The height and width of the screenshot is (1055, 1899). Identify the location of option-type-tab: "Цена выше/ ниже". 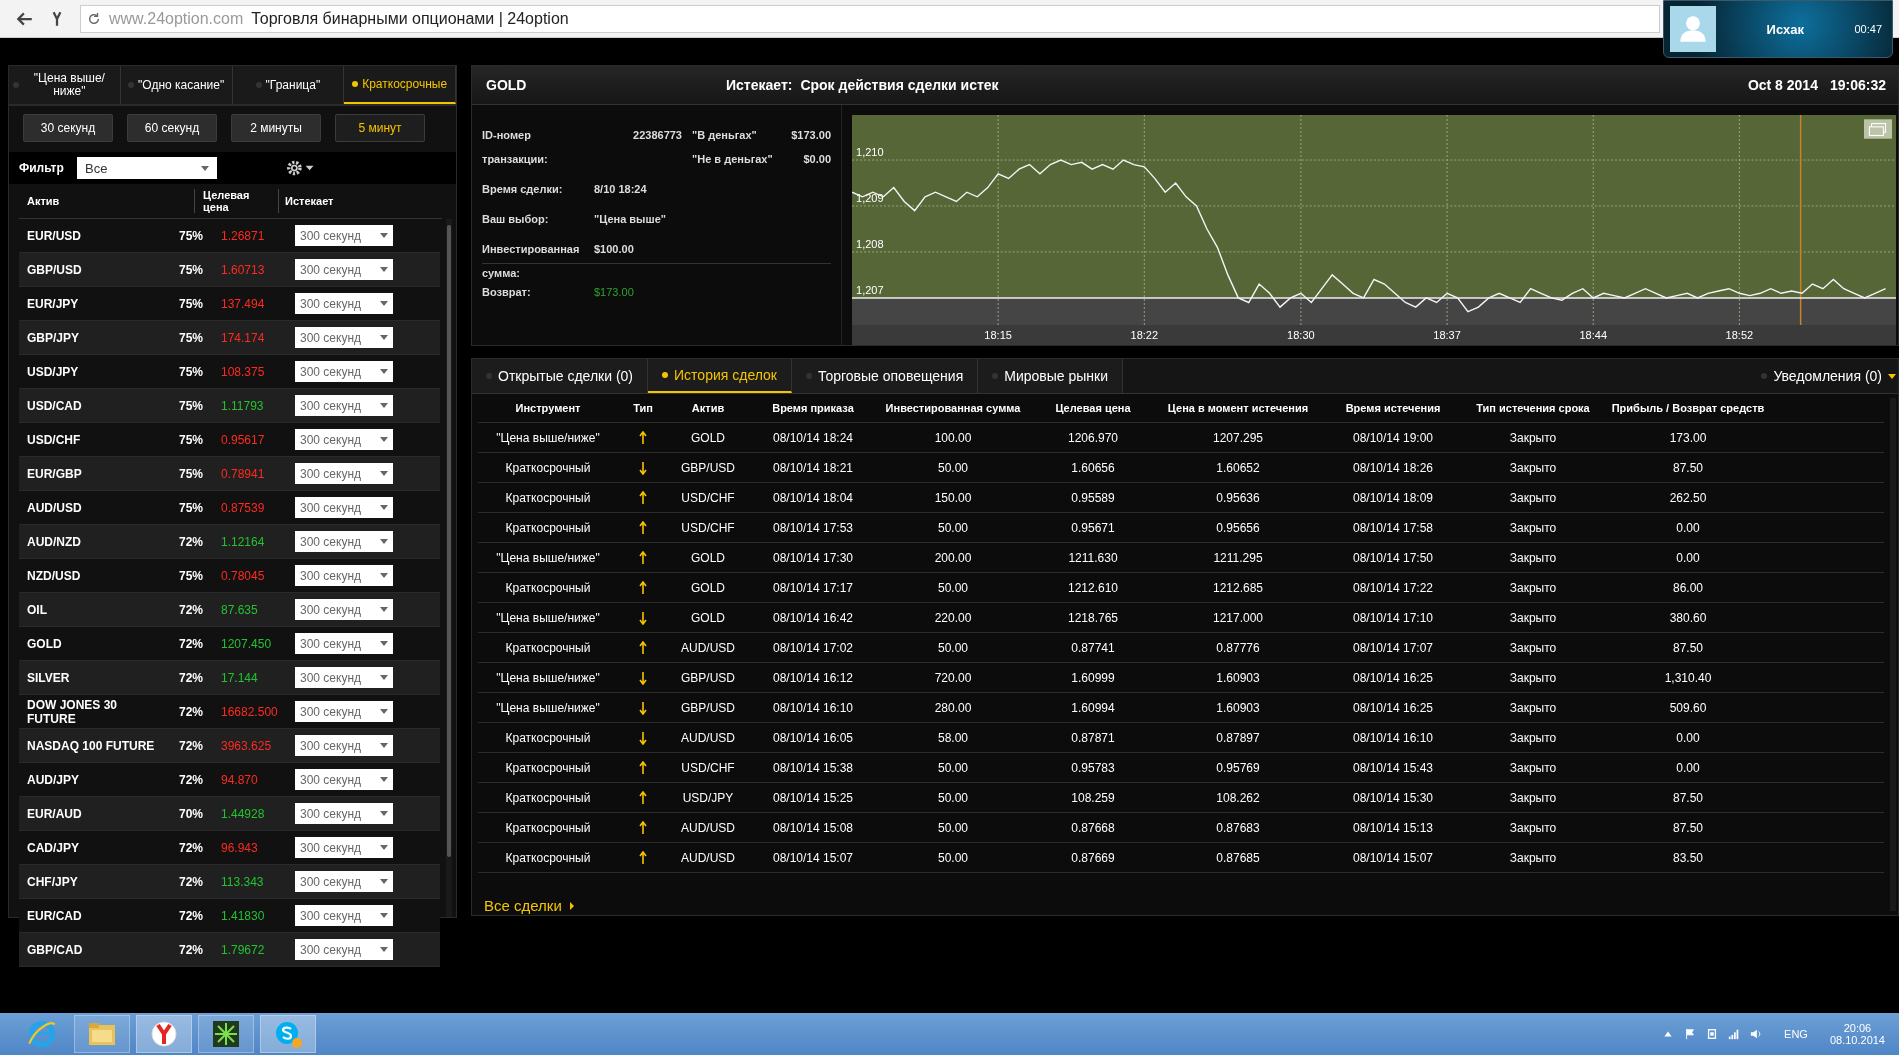
(65, 85).